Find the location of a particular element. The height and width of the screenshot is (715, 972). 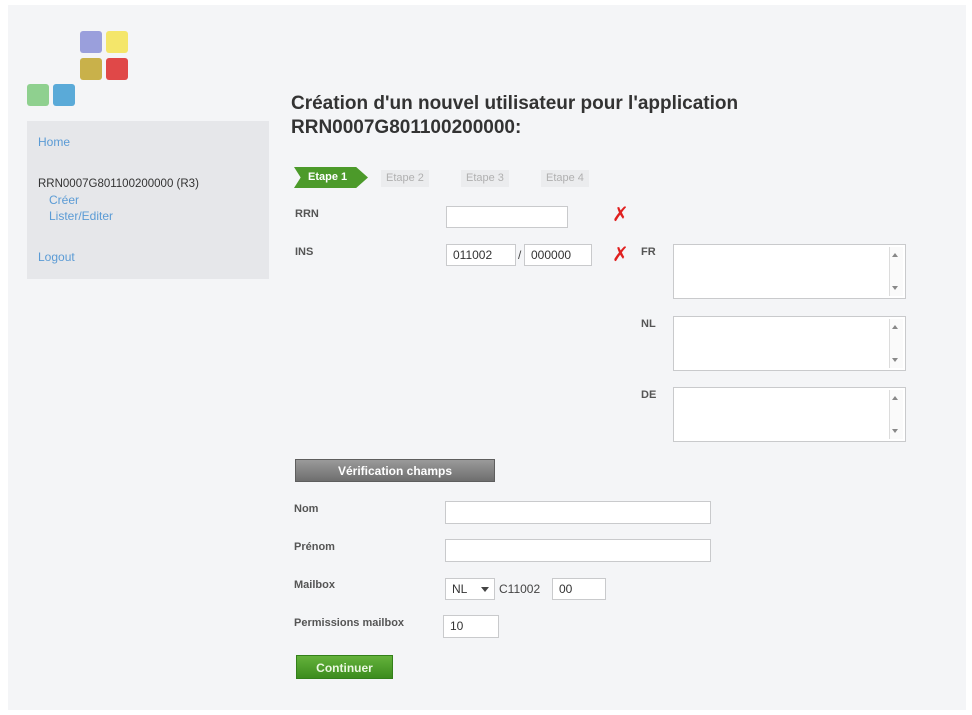

ins-label: INS is located at coordinates (304, 252).